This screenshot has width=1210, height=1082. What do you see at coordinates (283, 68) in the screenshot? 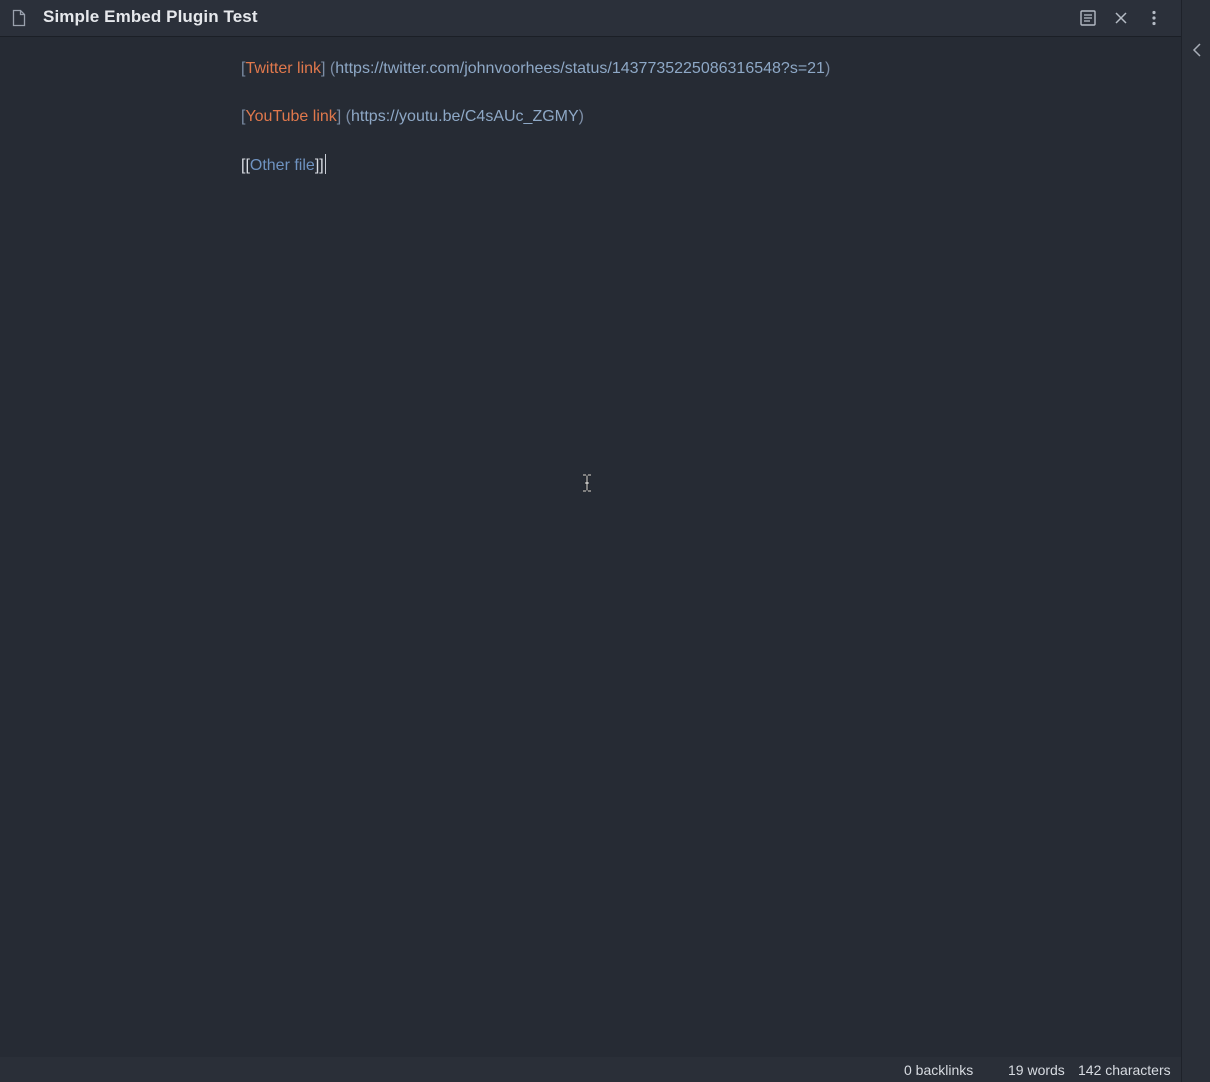
I see `twitter-link-text: Twitter link` at bounding box center [283, 68].